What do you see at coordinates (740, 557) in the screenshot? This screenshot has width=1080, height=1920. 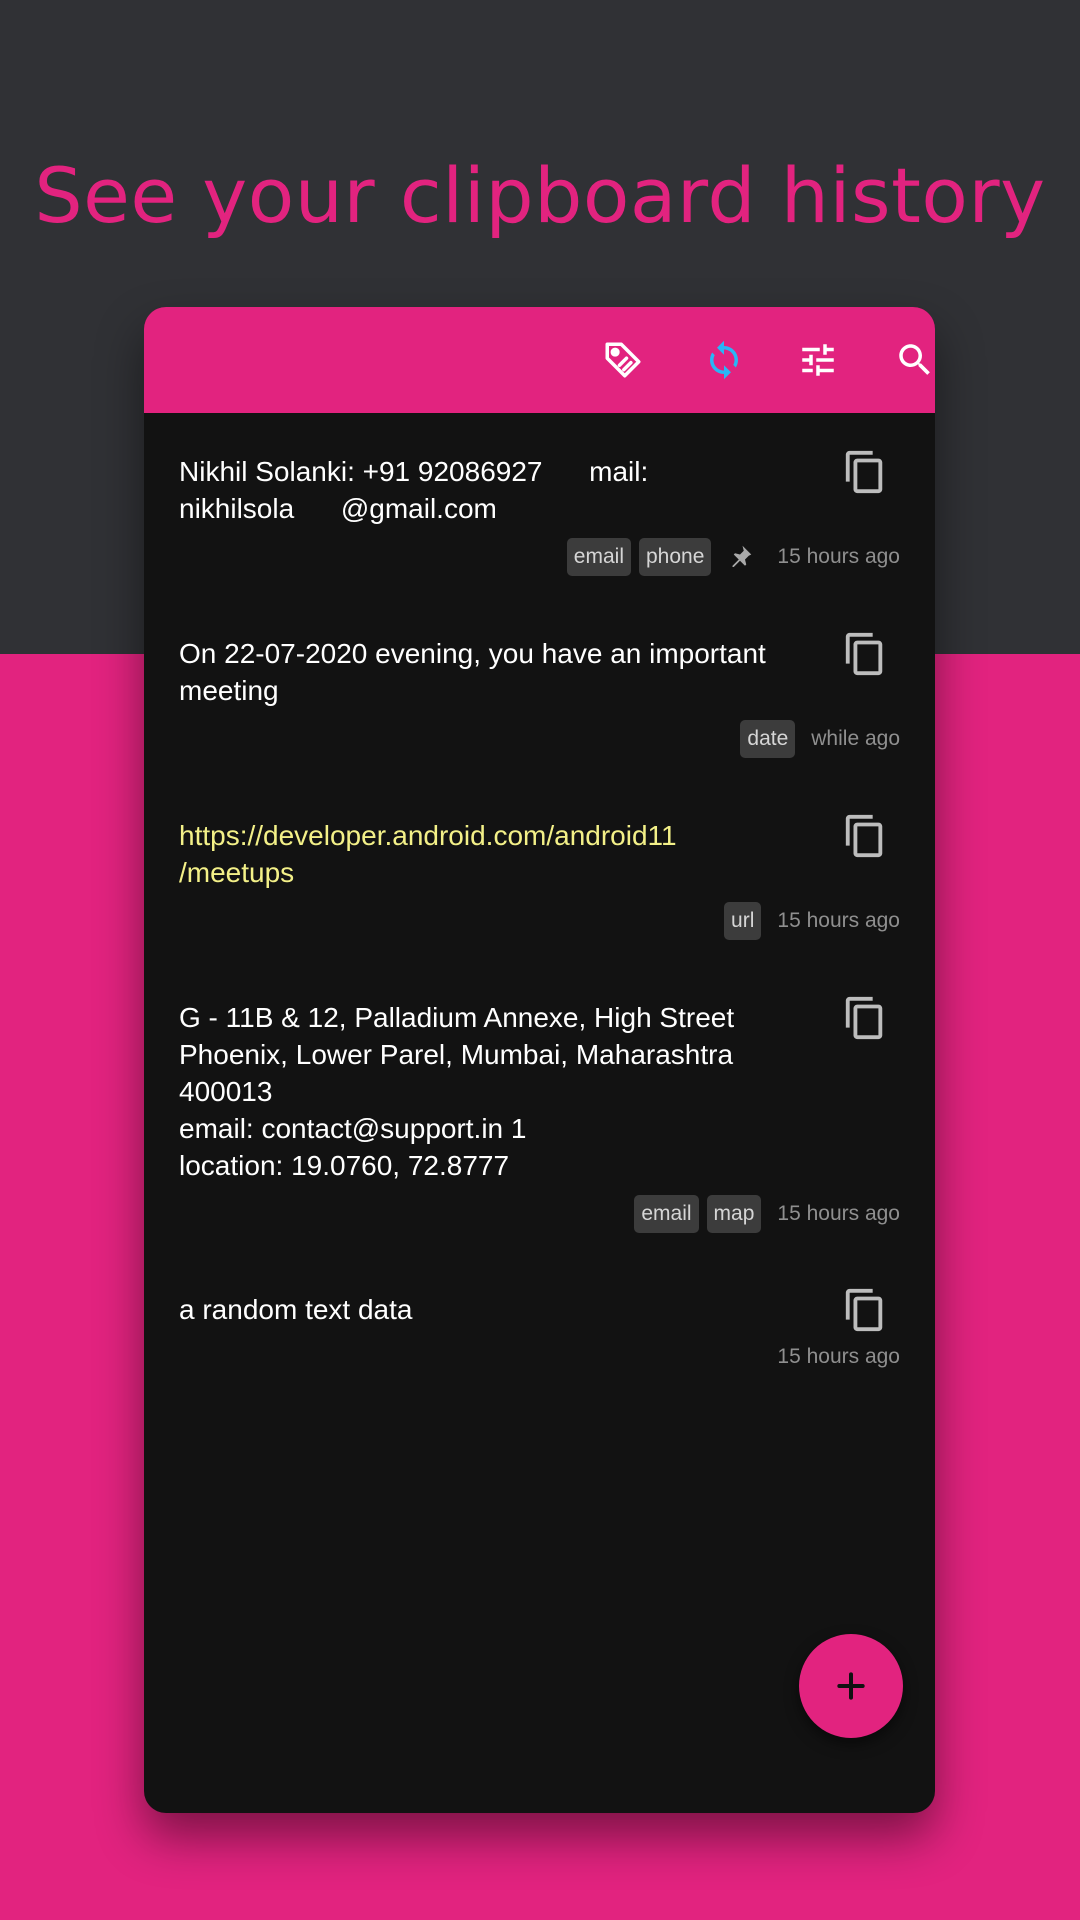 I see `pin-icon` at bounding box center [740, 557].